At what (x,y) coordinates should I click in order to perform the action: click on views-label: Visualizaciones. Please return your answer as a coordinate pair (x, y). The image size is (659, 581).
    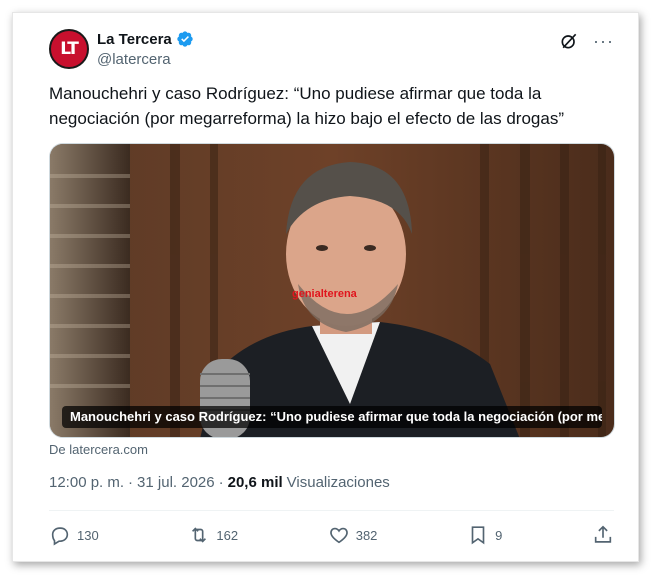
    Looking at the image, I should click on (338, 482).